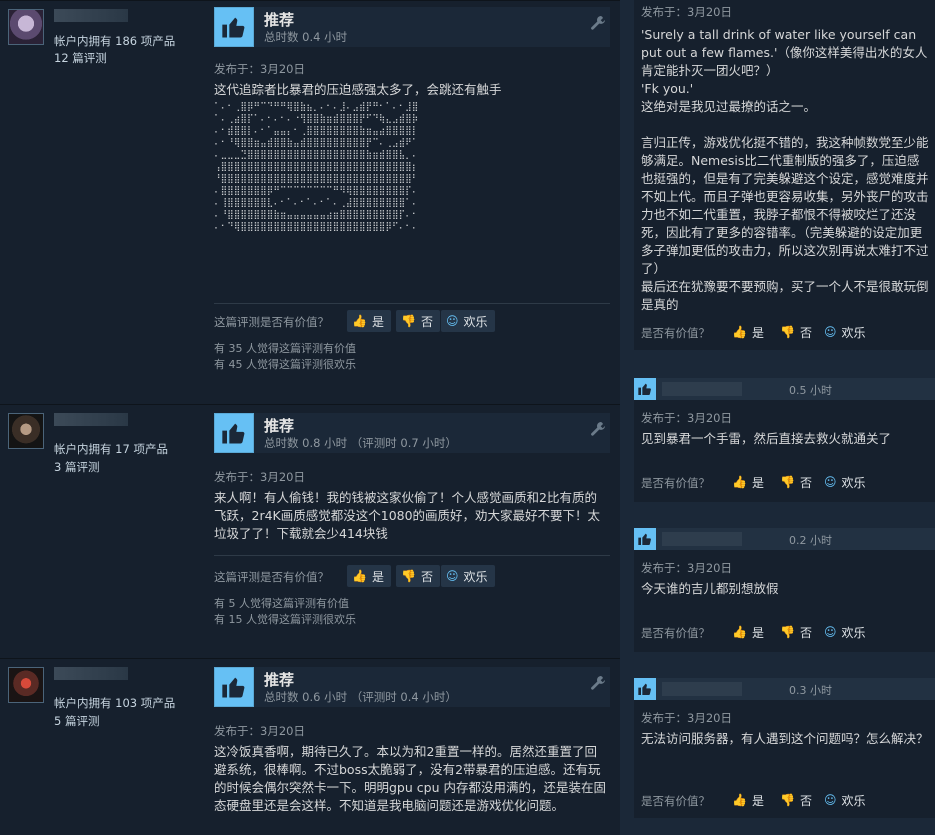 The width and height of the screenshot is (935, 835). I want to click on products-owned: 帐户内拥有 186 项产品, so click(115, 41).